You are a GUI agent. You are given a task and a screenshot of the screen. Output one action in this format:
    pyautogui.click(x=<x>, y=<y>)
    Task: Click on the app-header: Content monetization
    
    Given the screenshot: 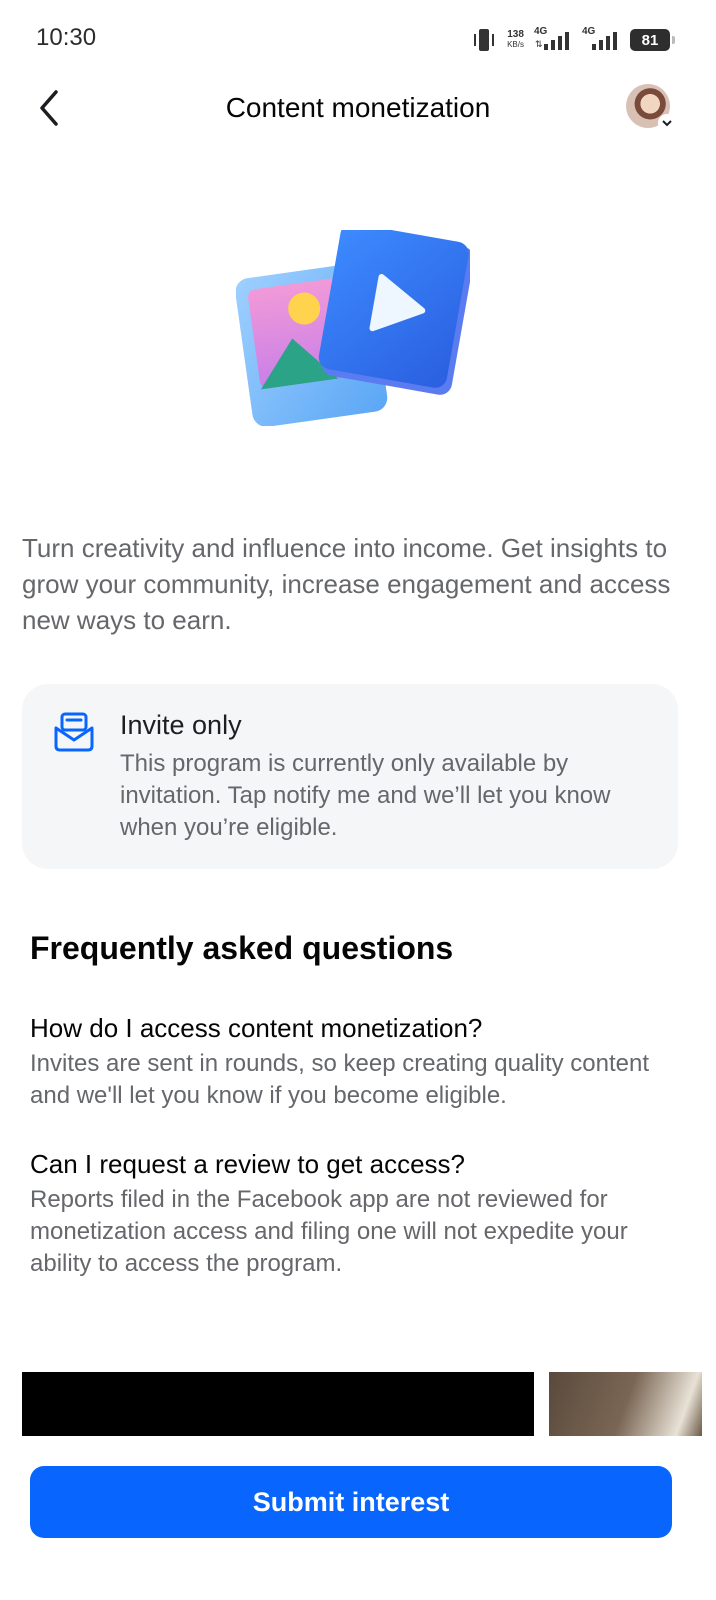 What is the action you would take?
    pyautogui.click(x=358, y=108)
    